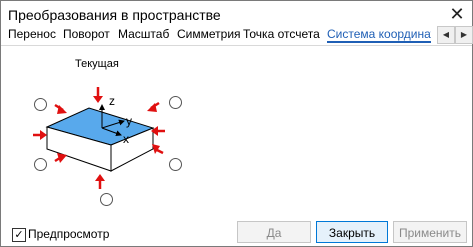  What do you see at coordinates (175, 164) in the screenshot?
I see `radio-bottom-right` at bounding box center [175, 164].